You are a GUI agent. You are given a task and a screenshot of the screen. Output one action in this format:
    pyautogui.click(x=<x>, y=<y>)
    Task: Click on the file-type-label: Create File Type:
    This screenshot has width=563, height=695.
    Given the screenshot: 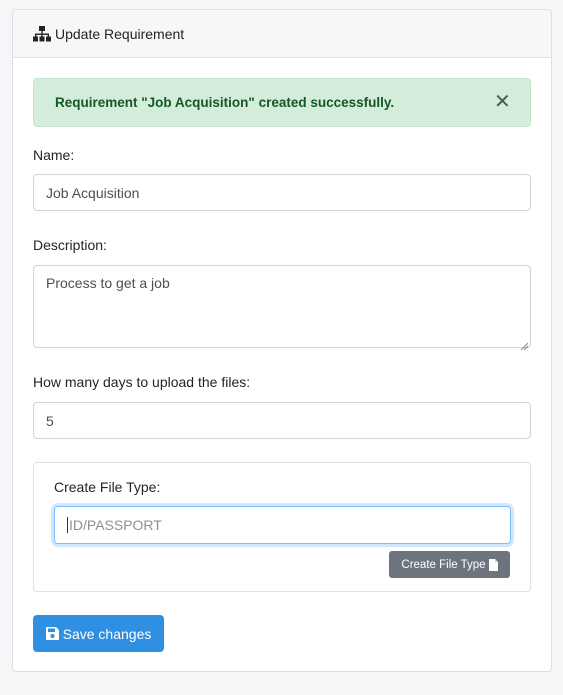 What is the action you would take?
    pyautogui.click(x=107, y=487)
    